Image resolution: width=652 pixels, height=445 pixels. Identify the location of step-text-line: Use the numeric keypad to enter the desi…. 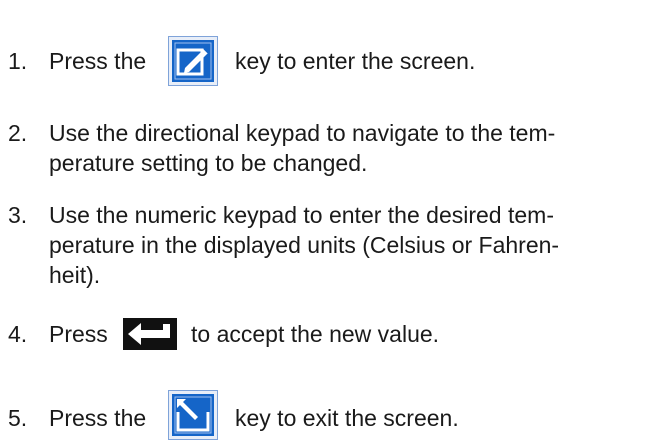
(301, 215).